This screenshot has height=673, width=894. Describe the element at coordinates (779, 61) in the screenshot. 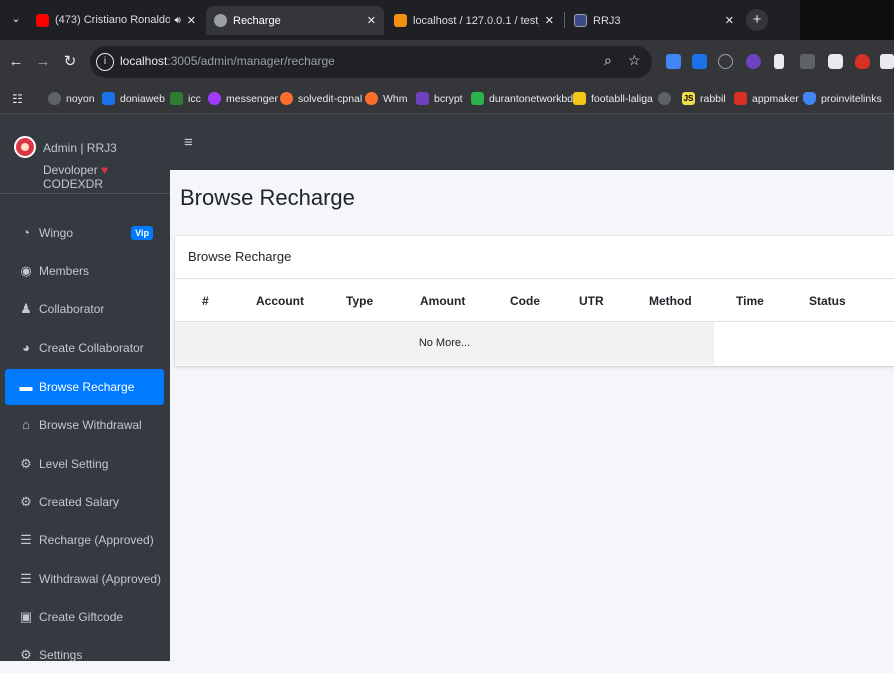

I see `document-extension-icon` at that location.